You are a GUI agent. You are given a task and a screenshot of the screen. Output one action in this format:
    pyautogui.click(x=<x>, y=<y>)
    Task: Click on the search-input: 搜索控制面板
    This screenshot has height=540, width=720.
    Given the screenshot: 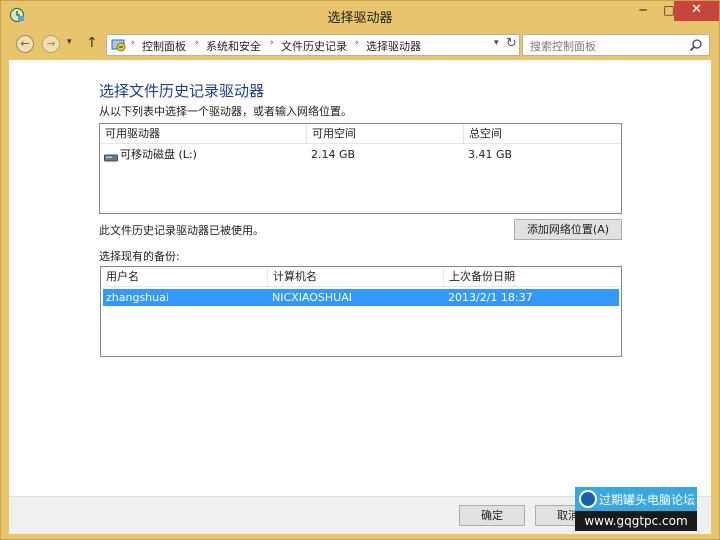 What is the action you would take?
    pyautogui.click(x=616, y=45)
    